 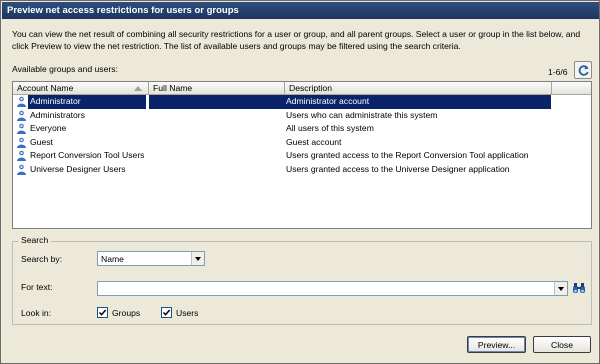 I want to click on table-row: Administrator Administrator account, so click(x=282, y=102).